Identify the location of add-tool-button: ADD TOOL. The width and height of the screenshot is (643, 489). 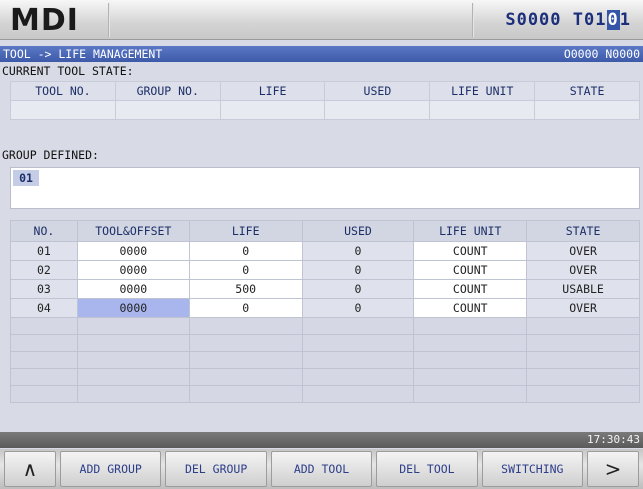
(321, 469).